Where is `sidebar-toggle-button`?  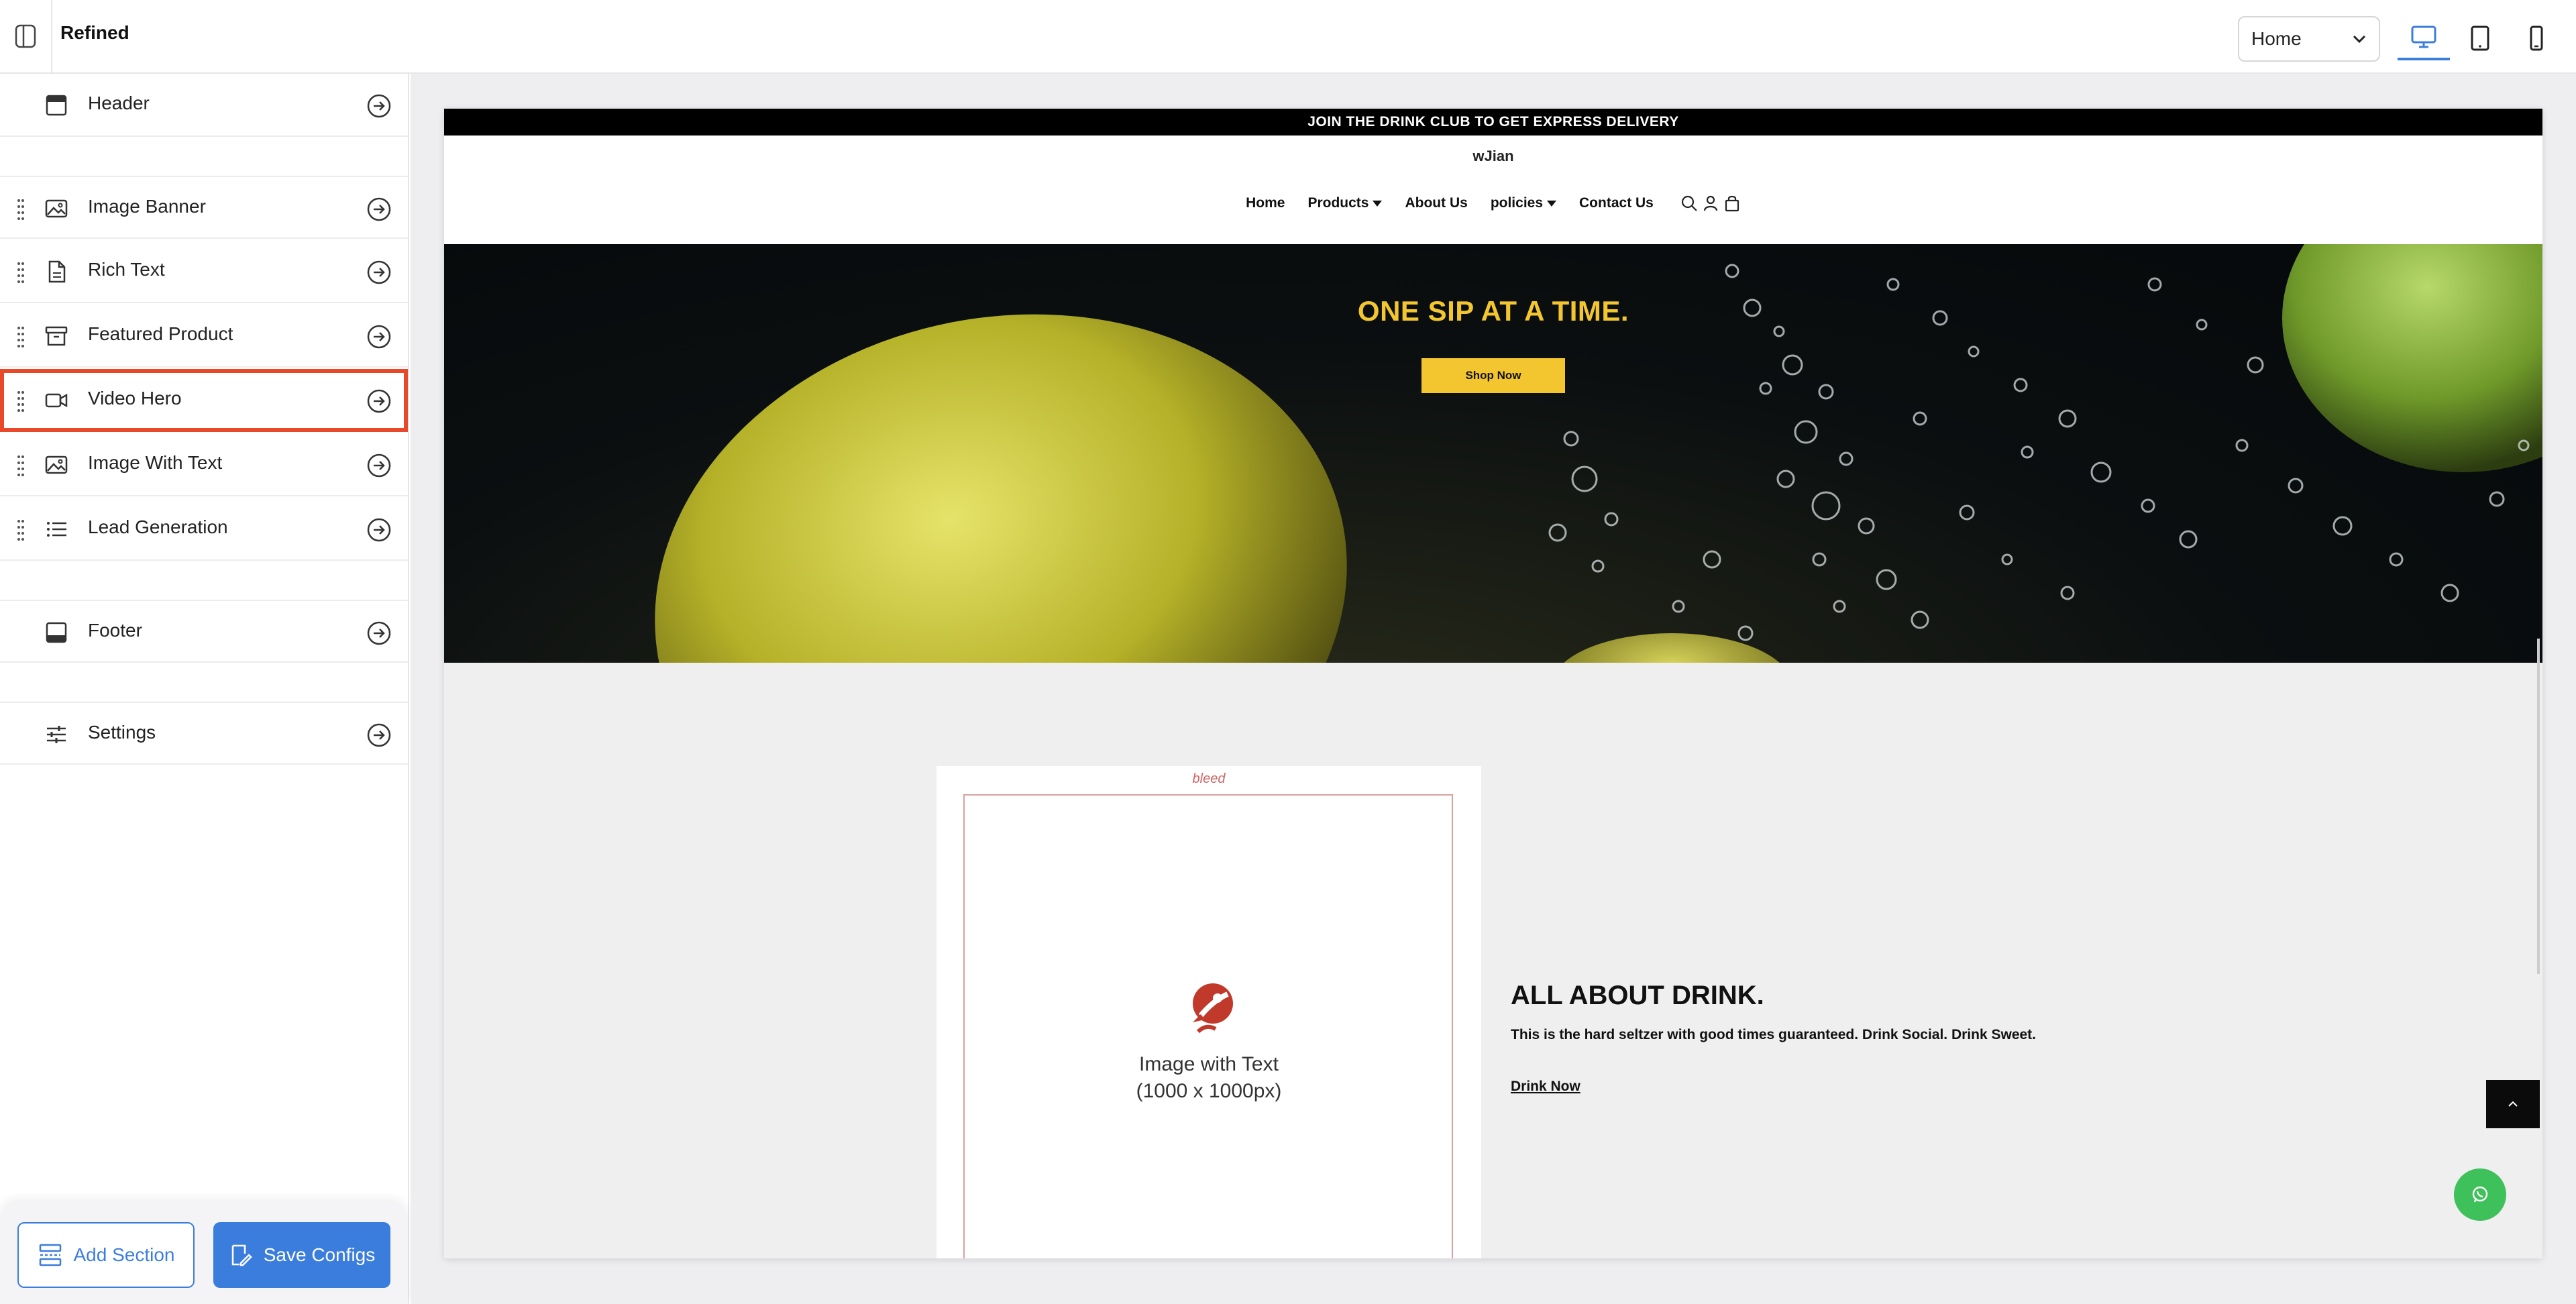
sidebar-toggle-button is located at coordinates (26, 36).